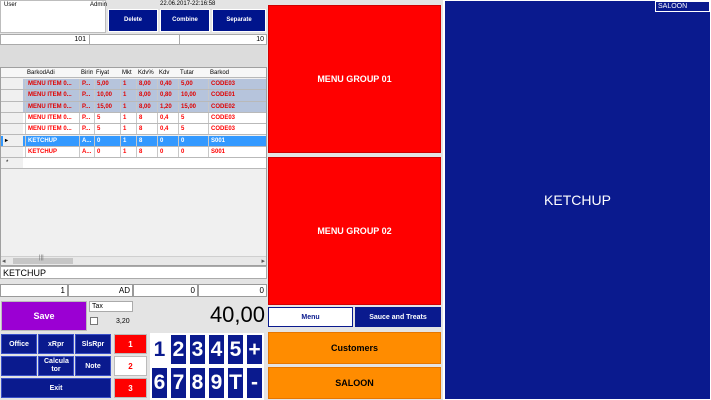 Image resolution: width=711 pixels, height=400 pixels. I want to click on new-row: *, so click(133, 164).